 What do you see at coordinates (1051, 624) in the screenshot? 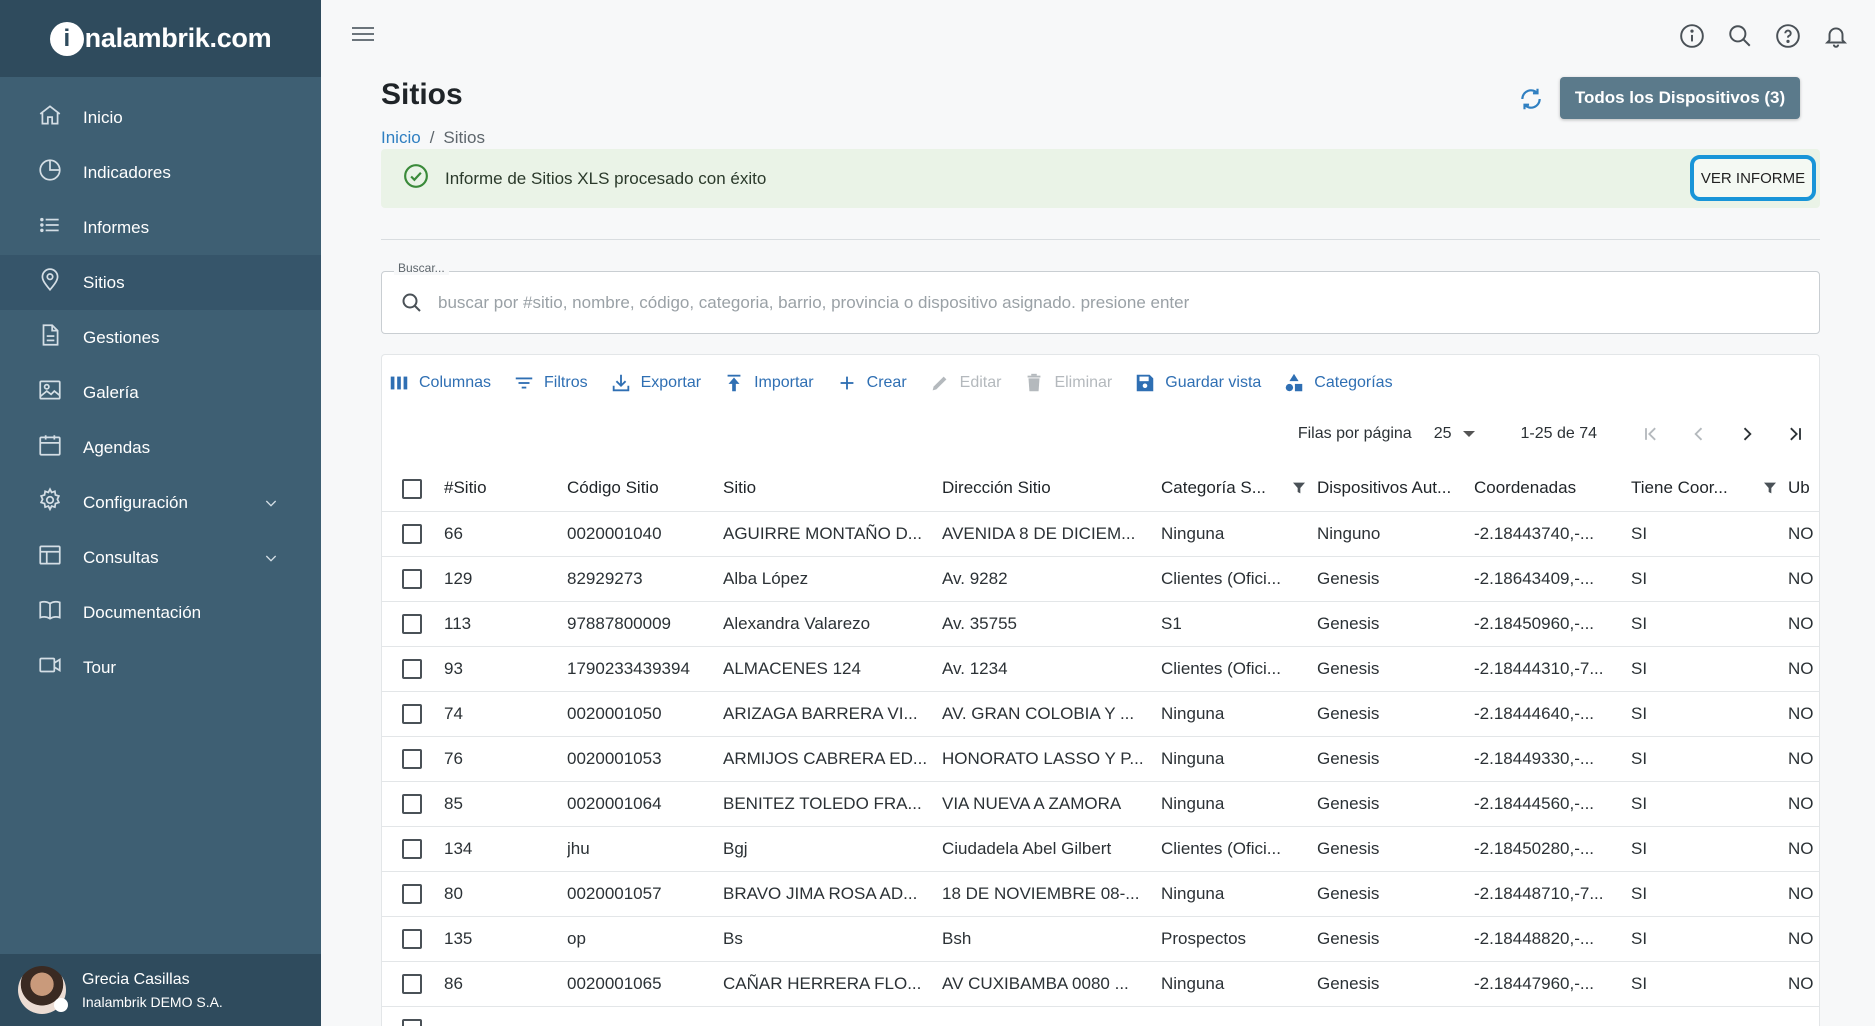
I see `table-cell: Av. 35755` at bounding box center [1051, 624].